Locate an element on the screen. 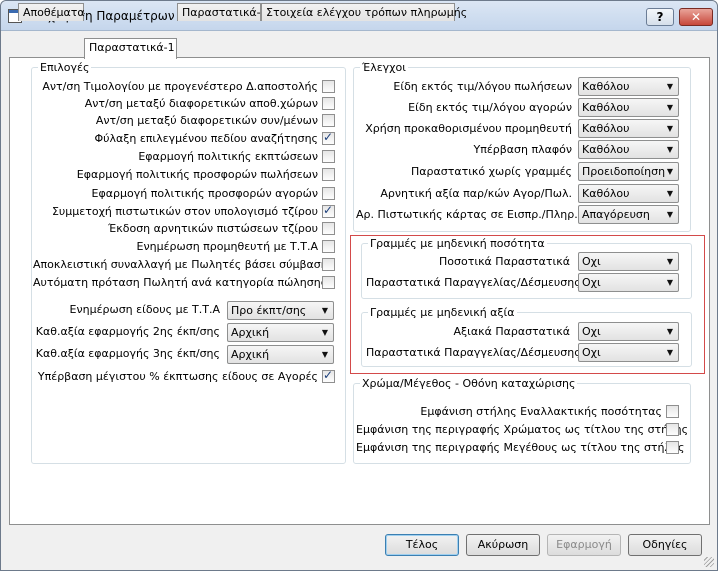  discount2-value-select: Αρχική ▼ is located at coordinates (280, 332).